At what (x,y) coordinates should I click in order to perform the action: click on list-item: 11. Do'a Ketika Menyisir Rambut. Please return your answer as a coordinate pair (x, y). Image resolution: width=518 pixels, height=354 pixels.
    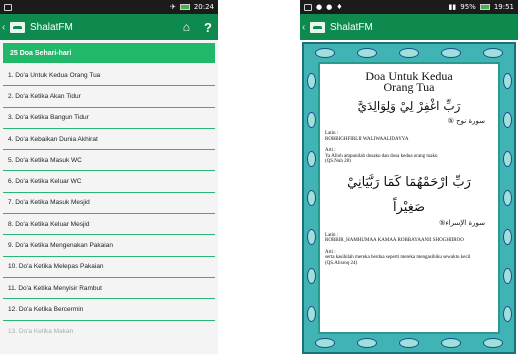
    Looking at the image, I should click on (109, 289).